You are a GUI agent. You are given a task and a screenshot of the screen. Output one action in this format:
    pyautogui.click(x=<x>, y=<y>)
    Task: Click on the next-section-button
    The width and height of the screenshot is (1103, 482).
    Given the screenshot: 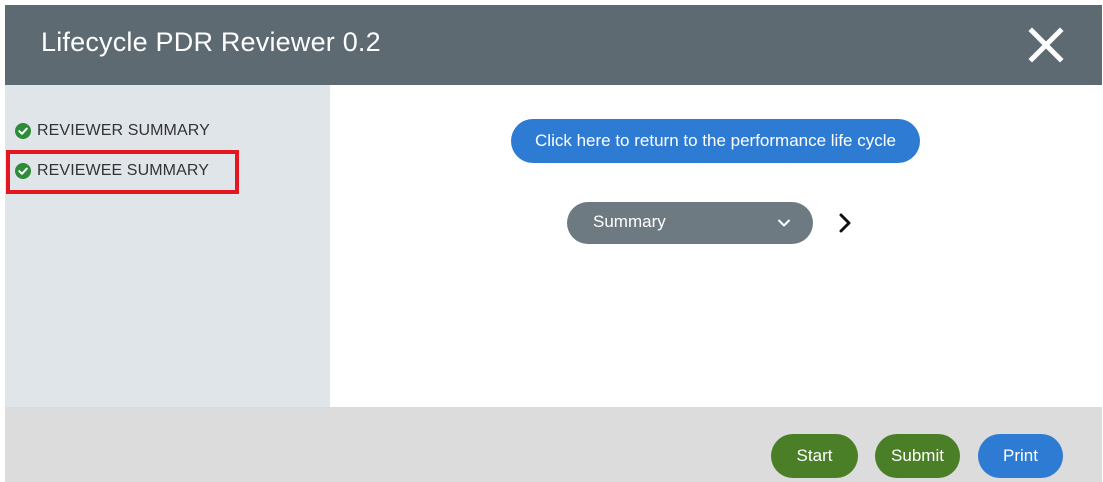 What is the action you would take?
    pyautogui.click(x=845, y=223)
    